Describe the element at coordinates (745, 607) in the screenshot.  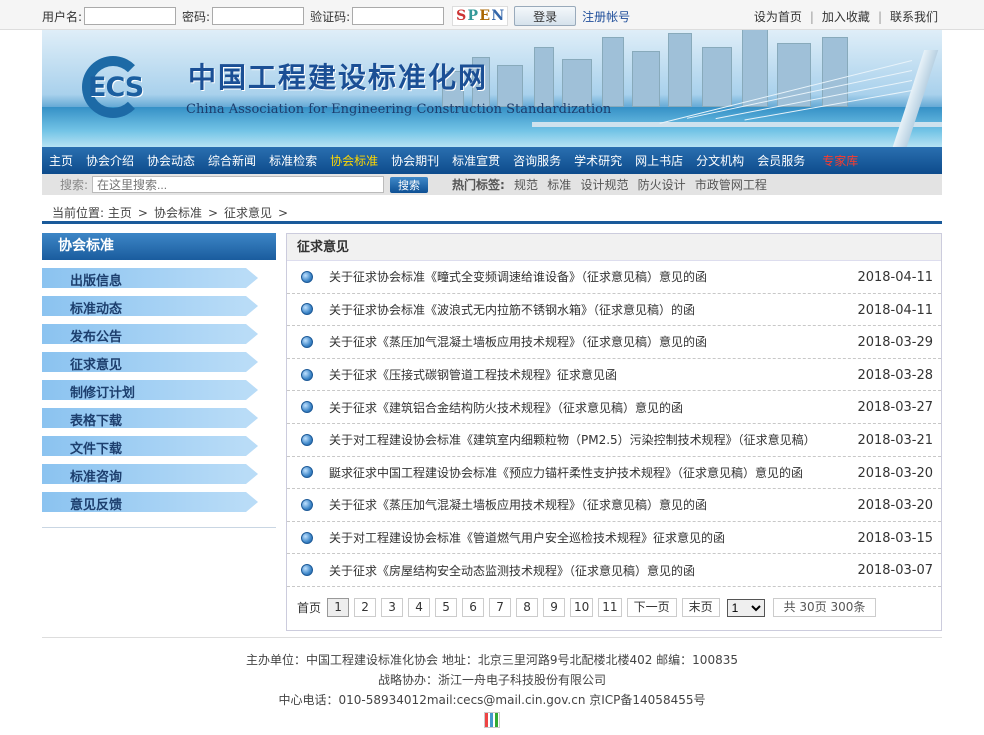
I see `pager-page-select: 1` at that location.